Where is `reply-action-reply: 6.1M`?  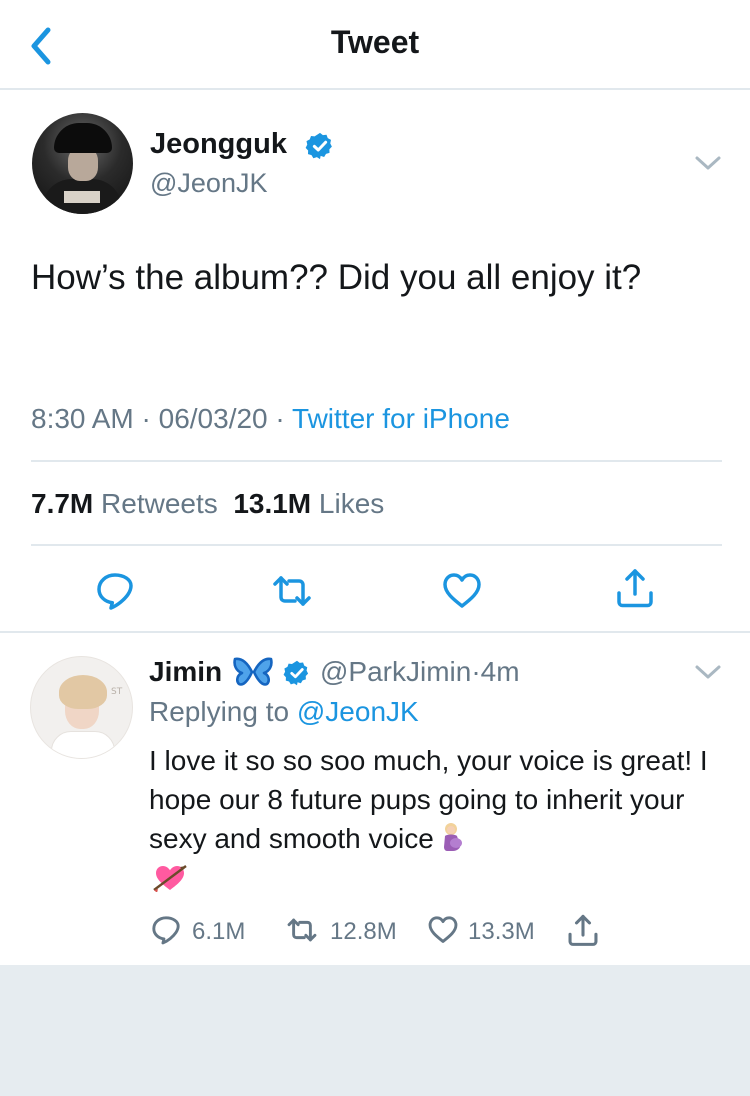
reply-action-reply: 6.1M is located at coordinates (205, 930).